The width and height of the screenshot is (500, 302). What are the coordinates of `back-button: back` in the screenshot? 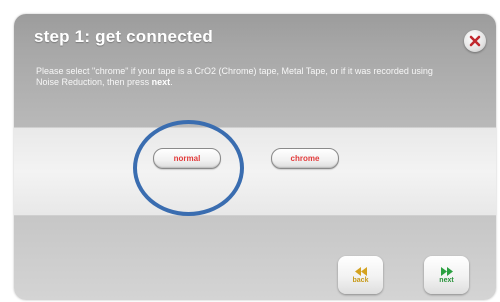 It's located at (360, 275).